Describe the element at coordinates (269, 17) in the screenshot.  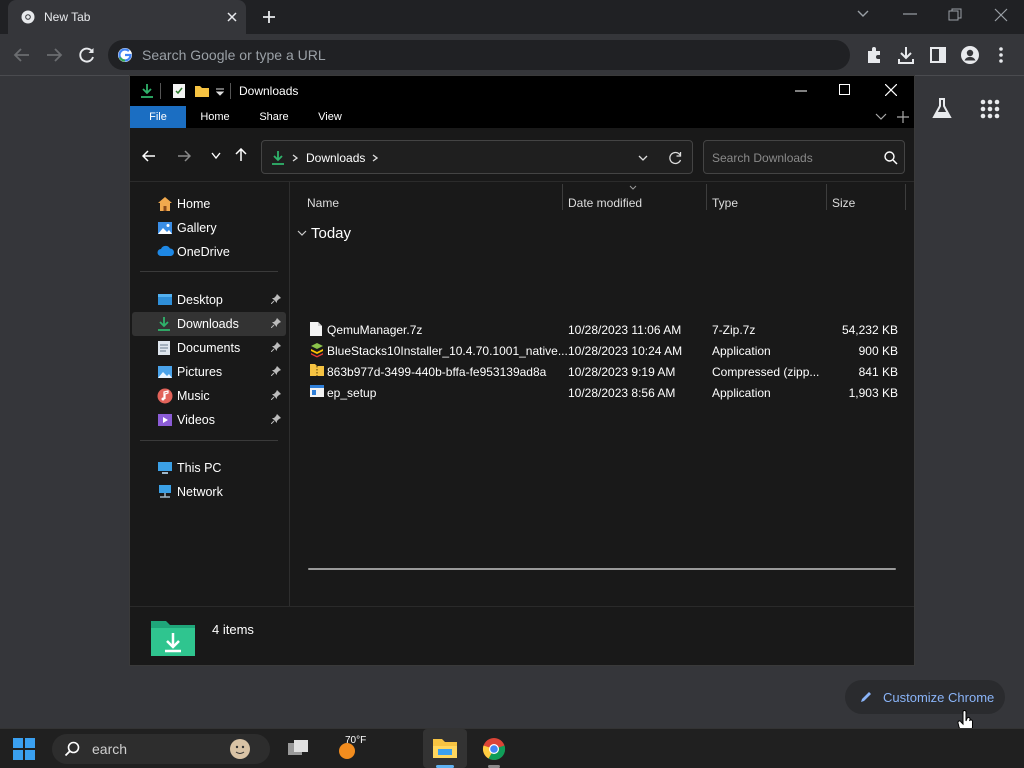
I see `new-tab-icon` at that location.